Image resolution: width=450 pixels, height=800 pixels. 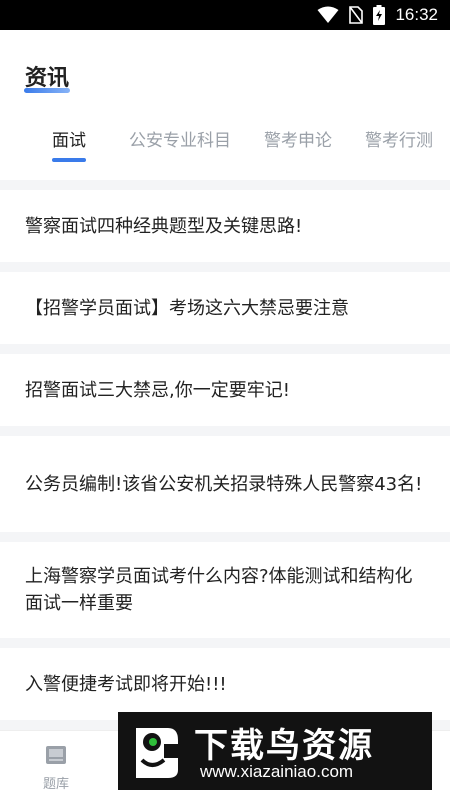 I want to click on article-title: 【招警学员面试】考场这六大禁忌要注意, so click(x=187, y=308).